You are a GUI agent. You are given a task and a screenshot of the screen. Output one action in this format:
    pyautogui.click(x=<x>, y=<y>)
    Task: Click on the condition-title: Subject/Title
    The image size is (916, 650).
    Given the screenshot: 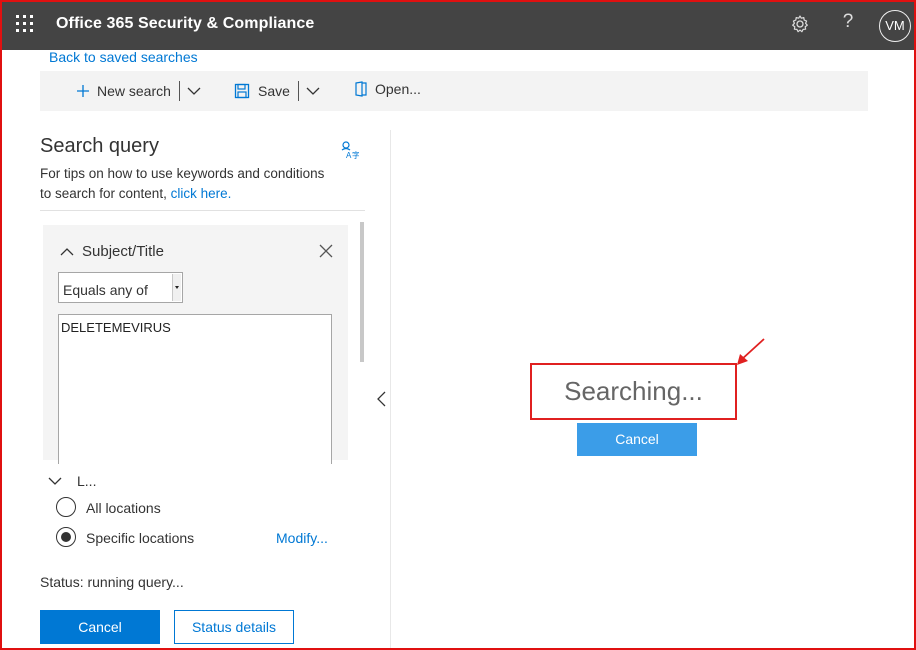 What is the action you would take?
    pyautogui.click(x=123, y=251)
    